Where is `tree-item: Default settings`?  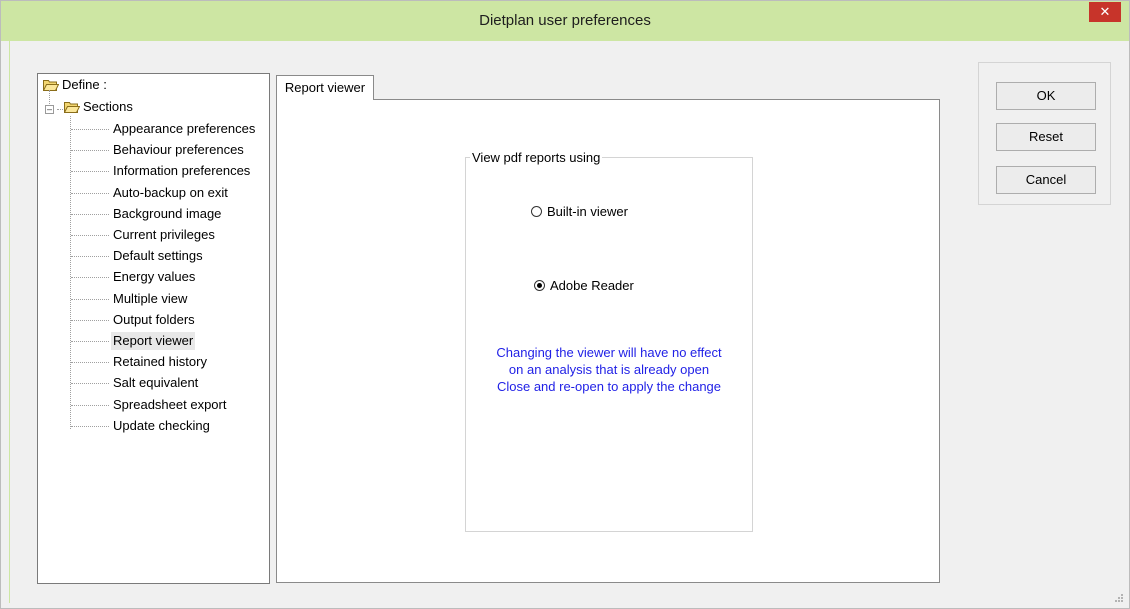
tree-item: Default settings is located at coordinates (158, 256).